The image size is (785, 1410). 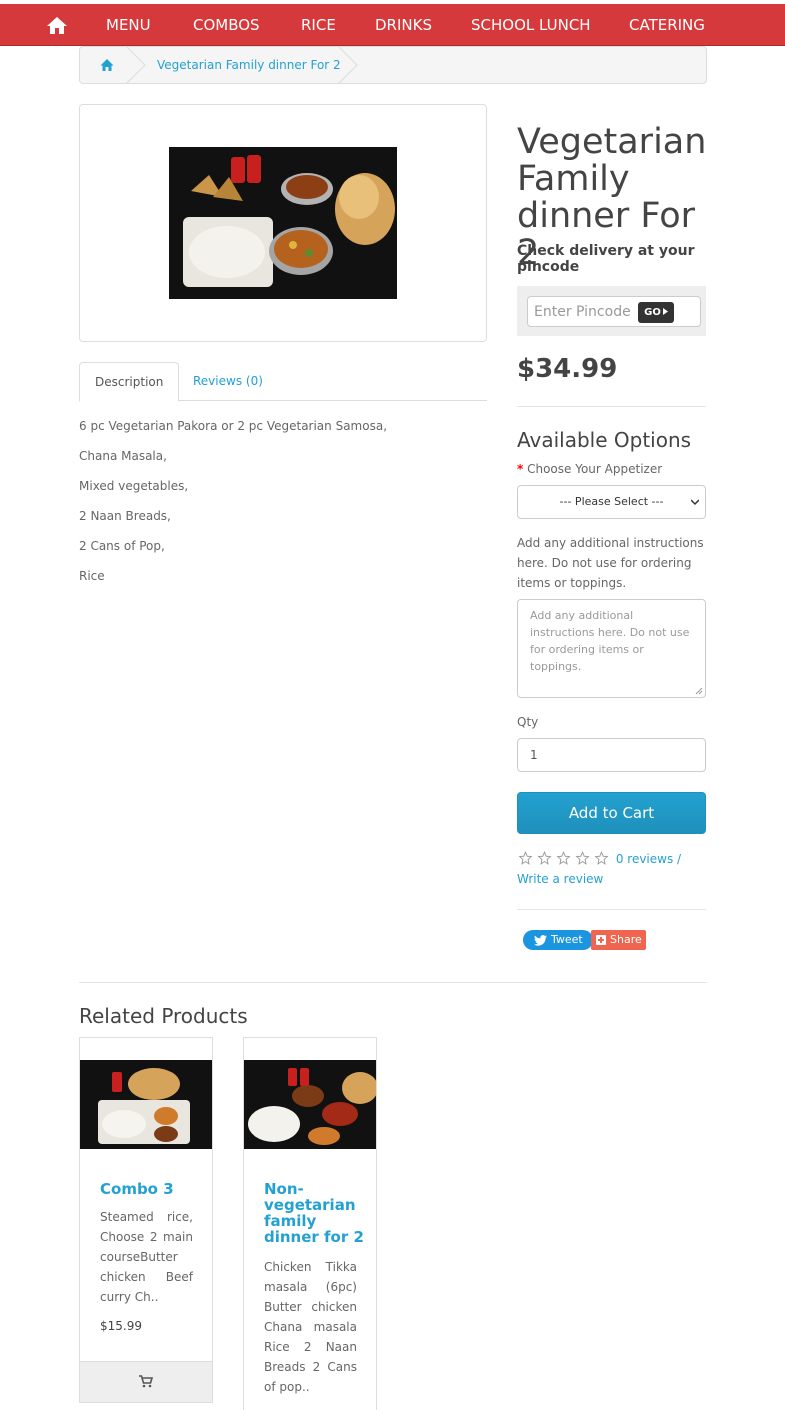 I want to click on appetizer-select: --- Please Select ---, so click(x=611, y=502).